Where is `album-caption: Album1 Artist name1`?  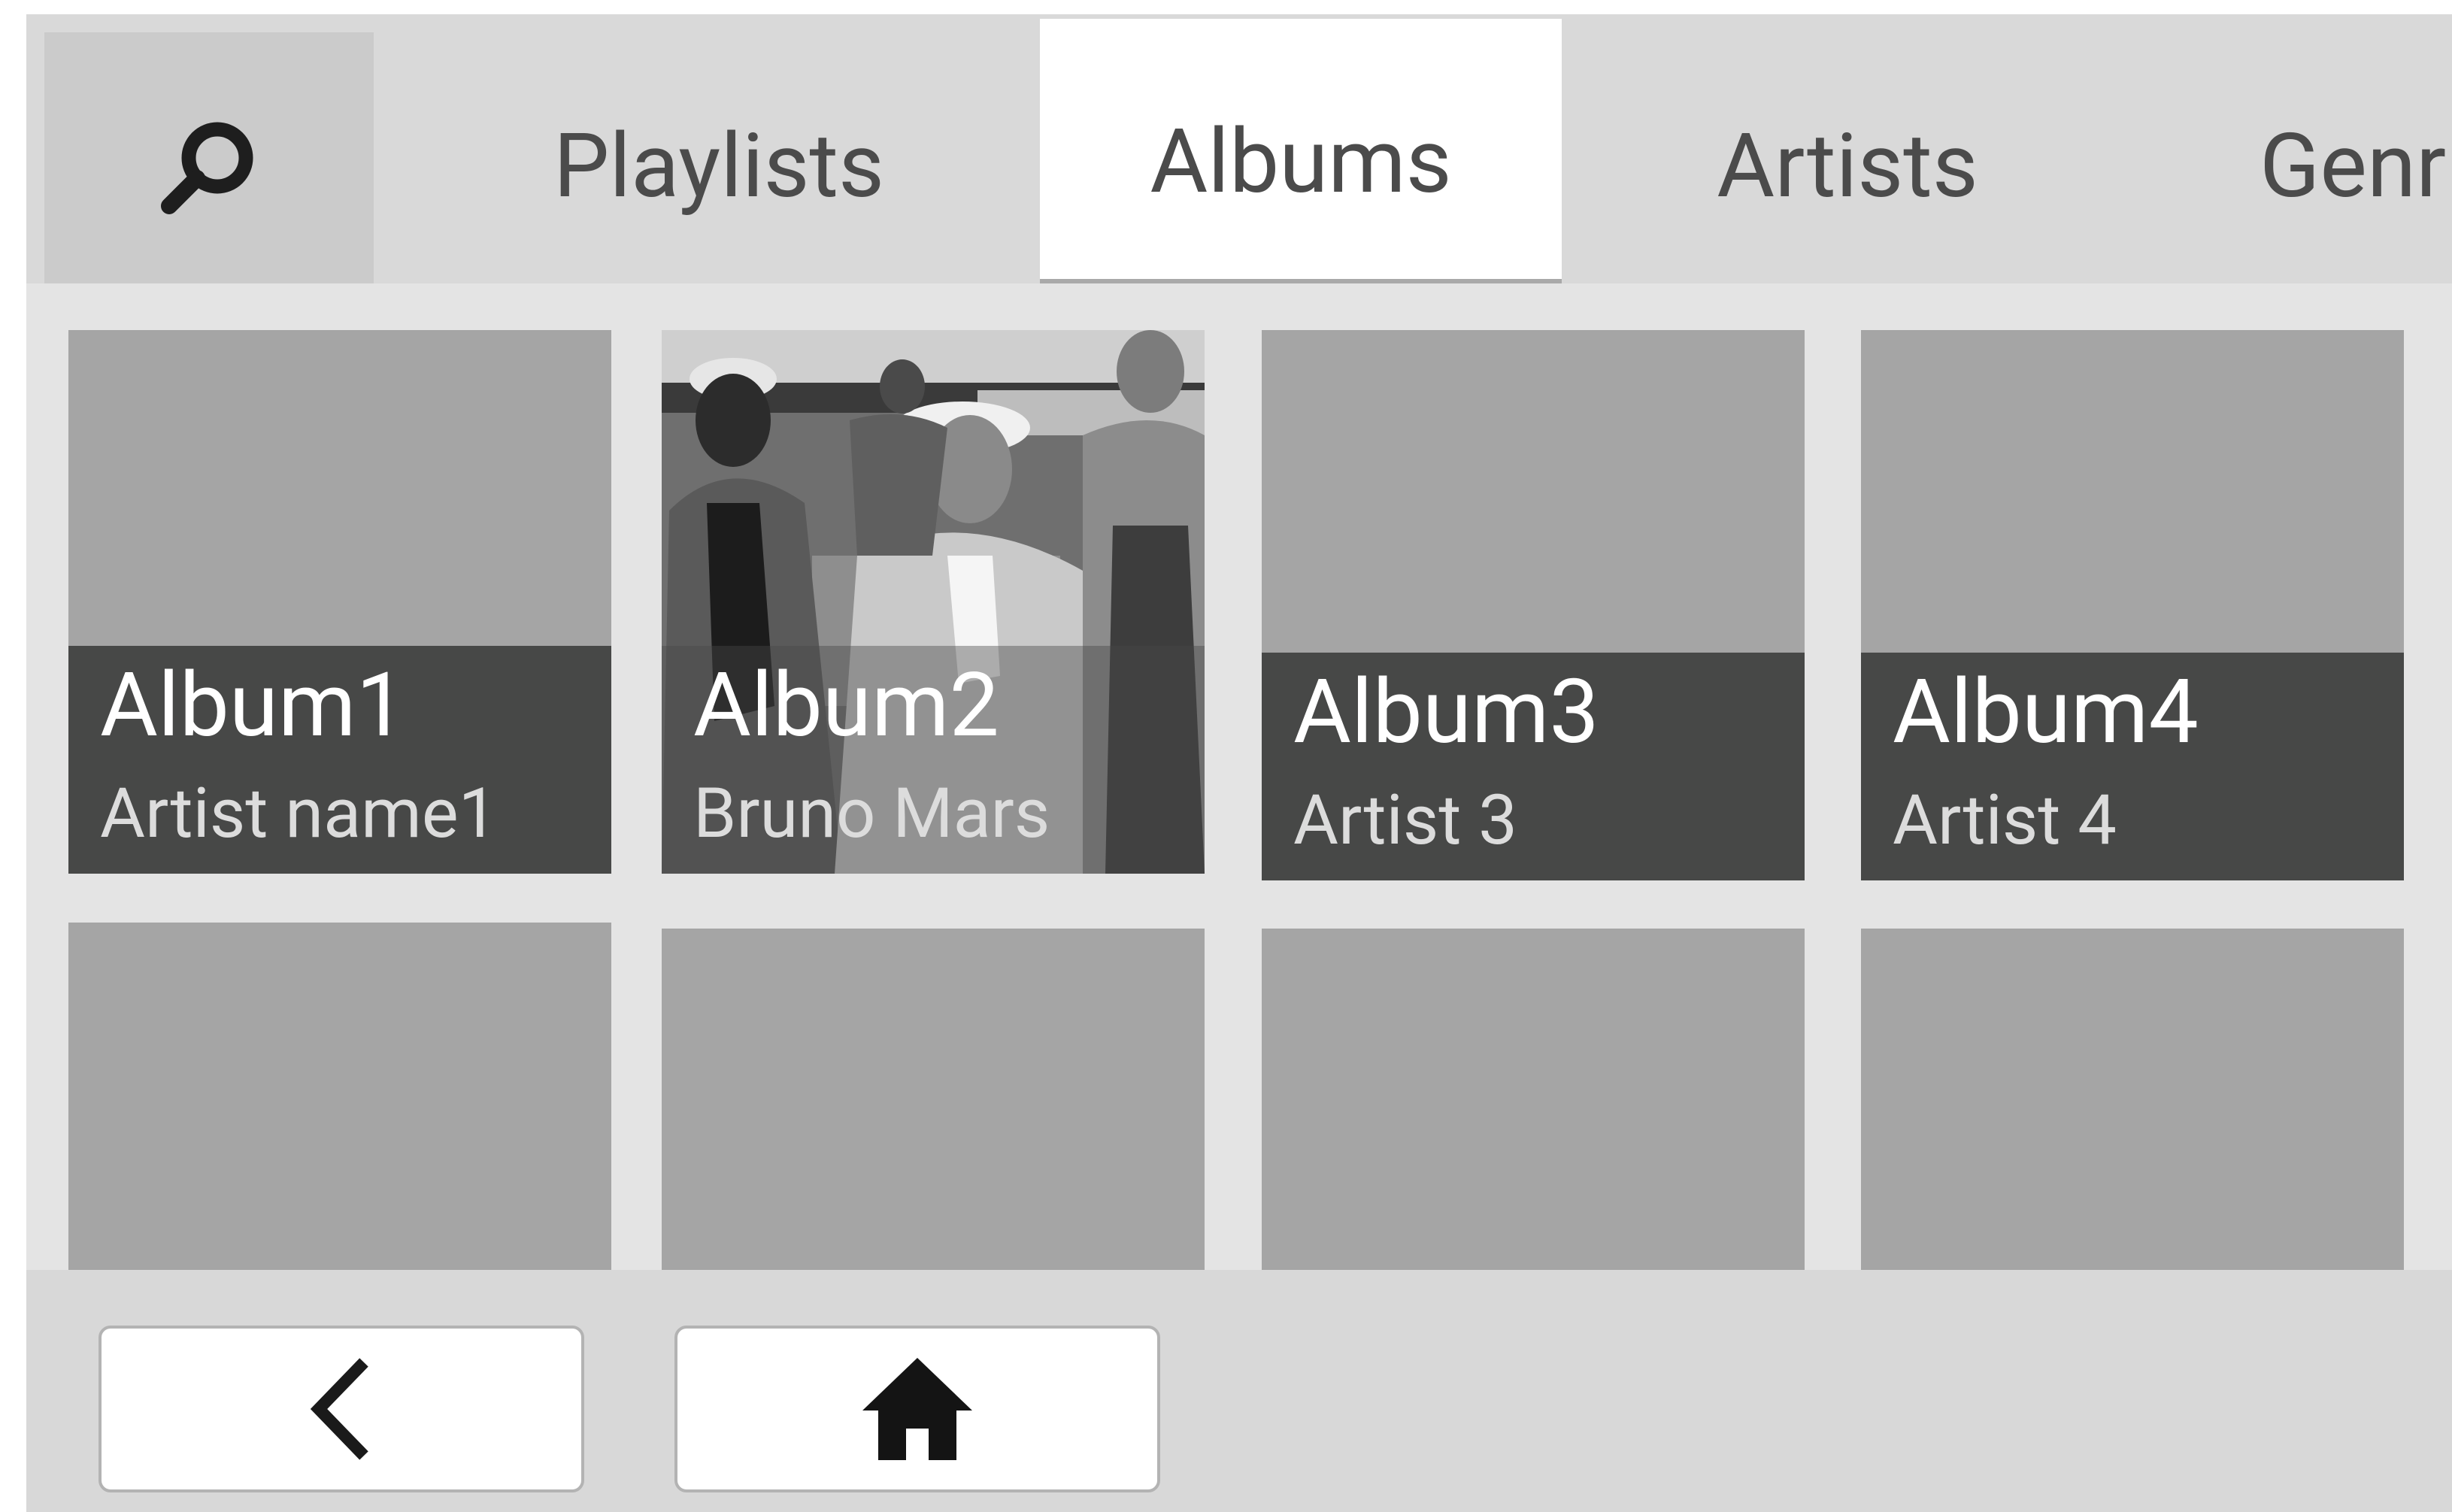 album-caption: Album1 Artist name1 is located at coordinates (340, 760).